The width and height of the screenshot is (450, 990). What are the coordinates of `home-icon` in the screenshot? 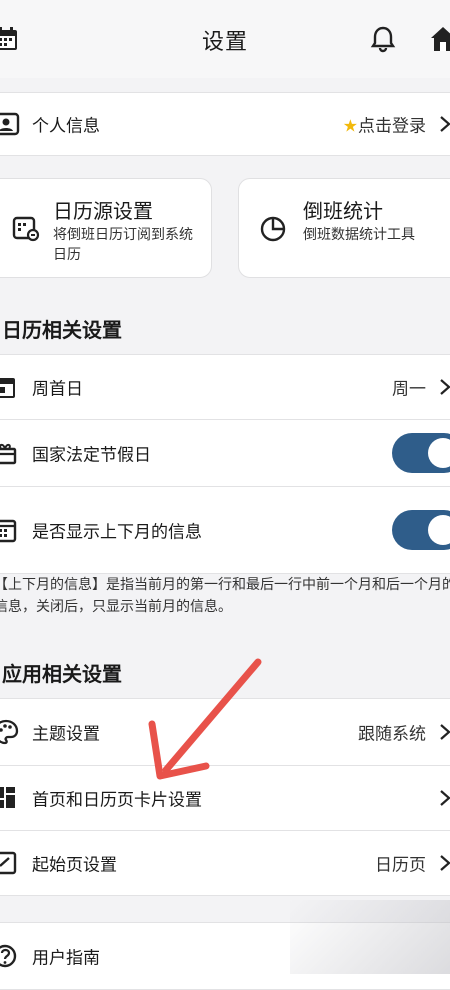 It's located at (439, 39).